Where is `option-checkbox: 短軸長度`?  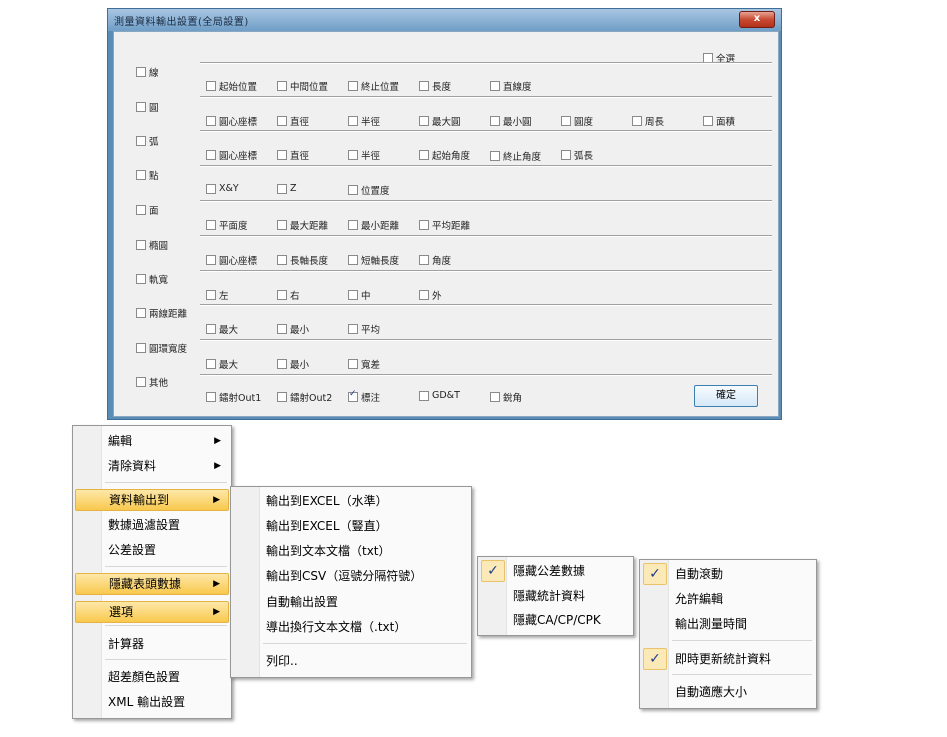 option-checkbox: 短軸長度 is located at coordinates (373, 260).